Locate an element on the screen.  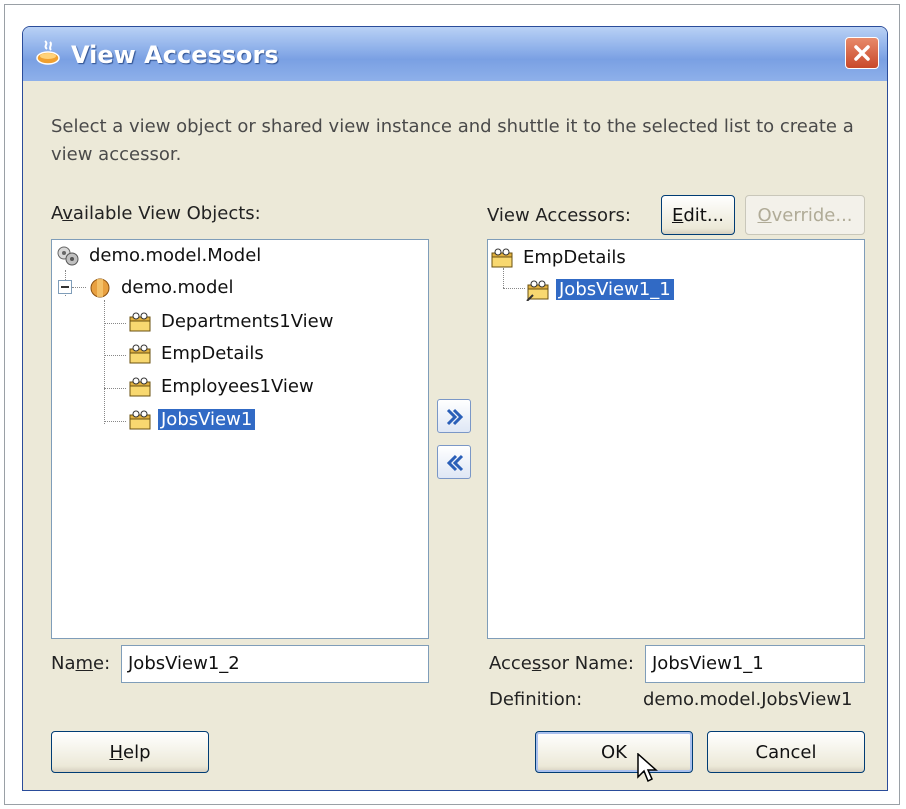
package-icon is located at coordinates (100, 288).